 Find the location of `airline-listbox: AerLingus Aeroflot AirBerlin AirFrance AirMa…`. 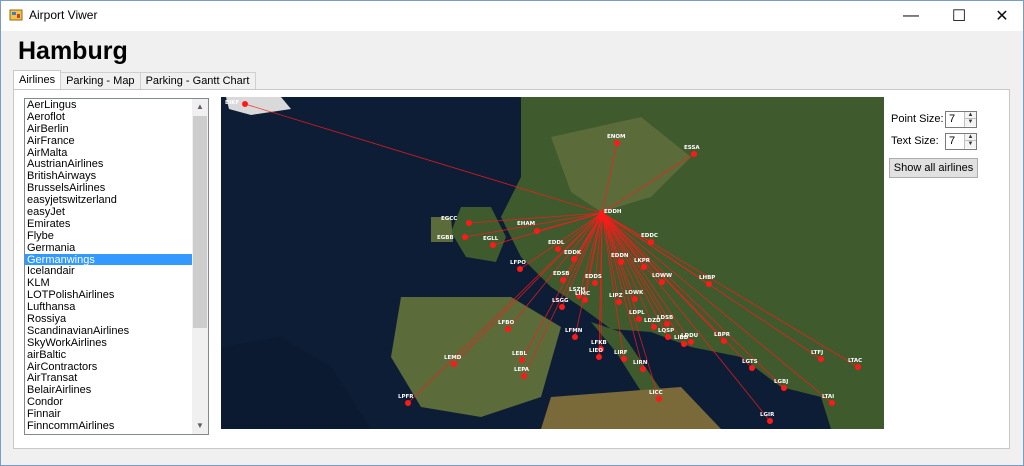

airline-listbox: AerLingus Aeroflot AirBerlin AirFrance AirMa… is located at coordinates (116, 266).